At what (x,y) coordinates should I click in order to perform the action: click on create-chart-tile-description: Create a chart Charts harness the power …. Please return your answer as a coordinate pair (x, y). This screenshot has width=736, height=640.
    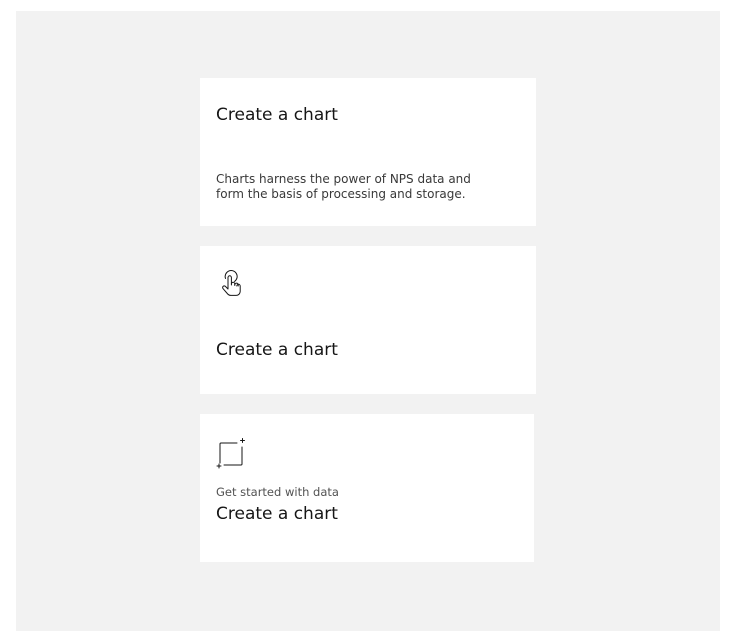
    Looking at the image, I should click on (368, 152).